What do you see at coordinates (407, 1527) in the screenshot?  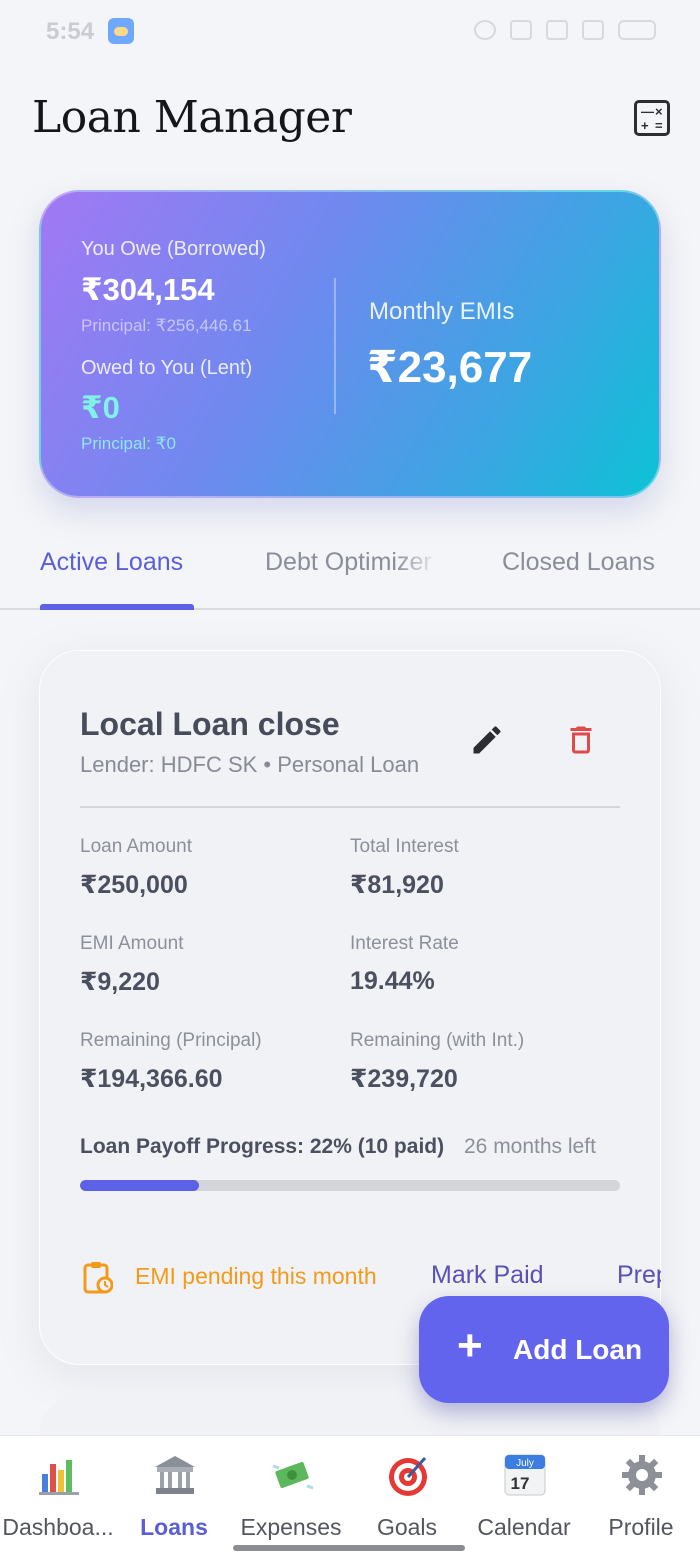 I see `nav-label-goals: Goals` at bounding box center [407, 1527].